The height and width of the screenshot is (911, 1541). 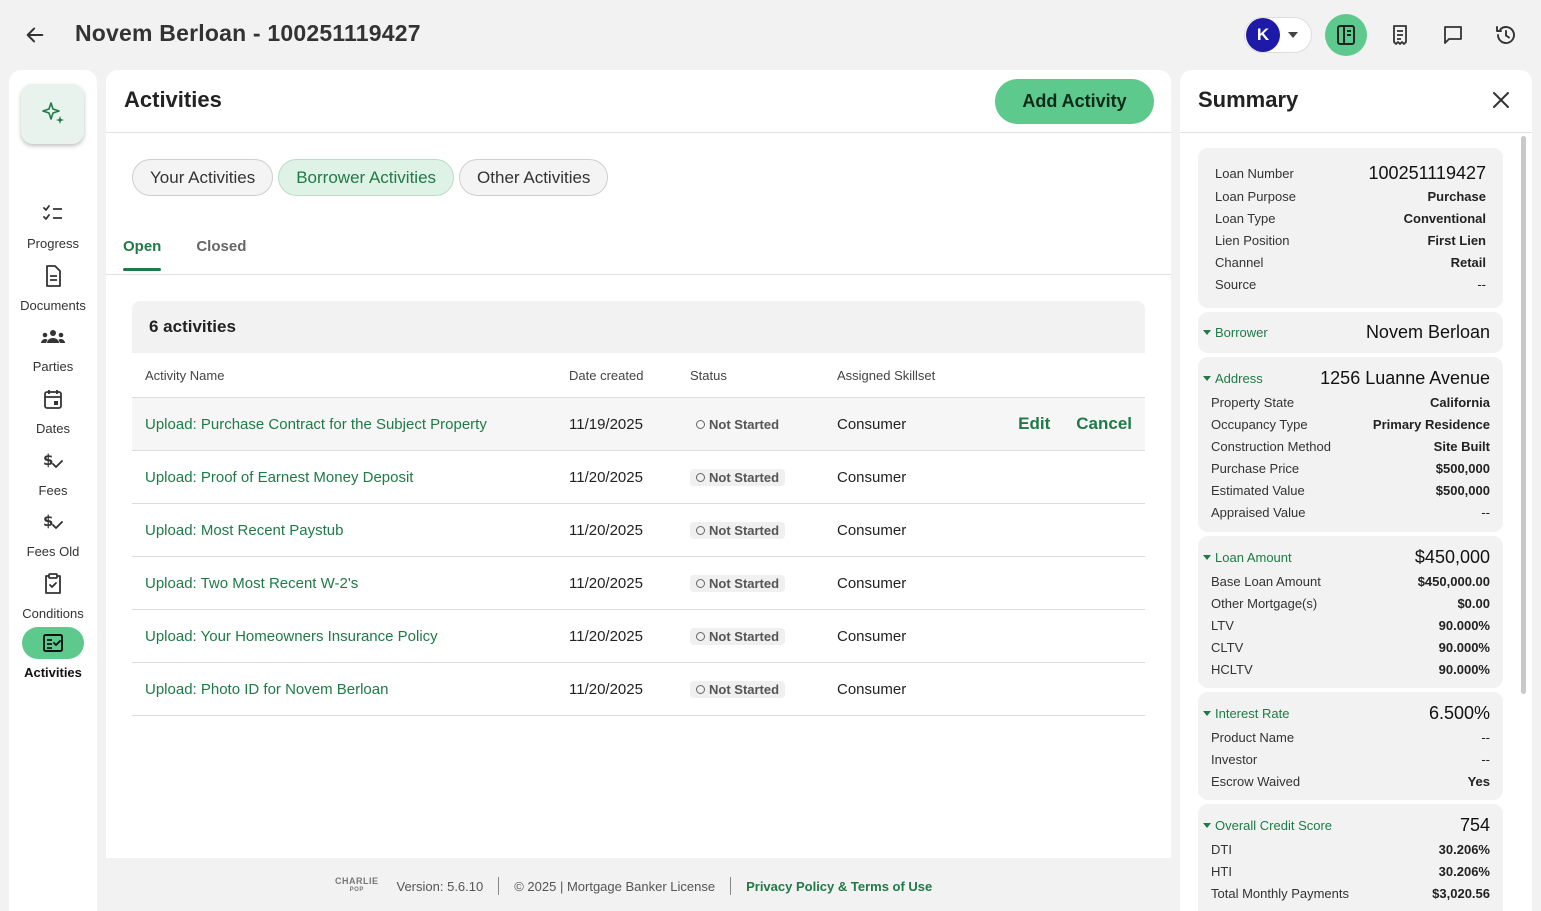 What do you see at coordinates (1350, 196) in the screenshot?
I see `summary-row: Loan Purpose Purchase` at bounding box center [1350, 196].